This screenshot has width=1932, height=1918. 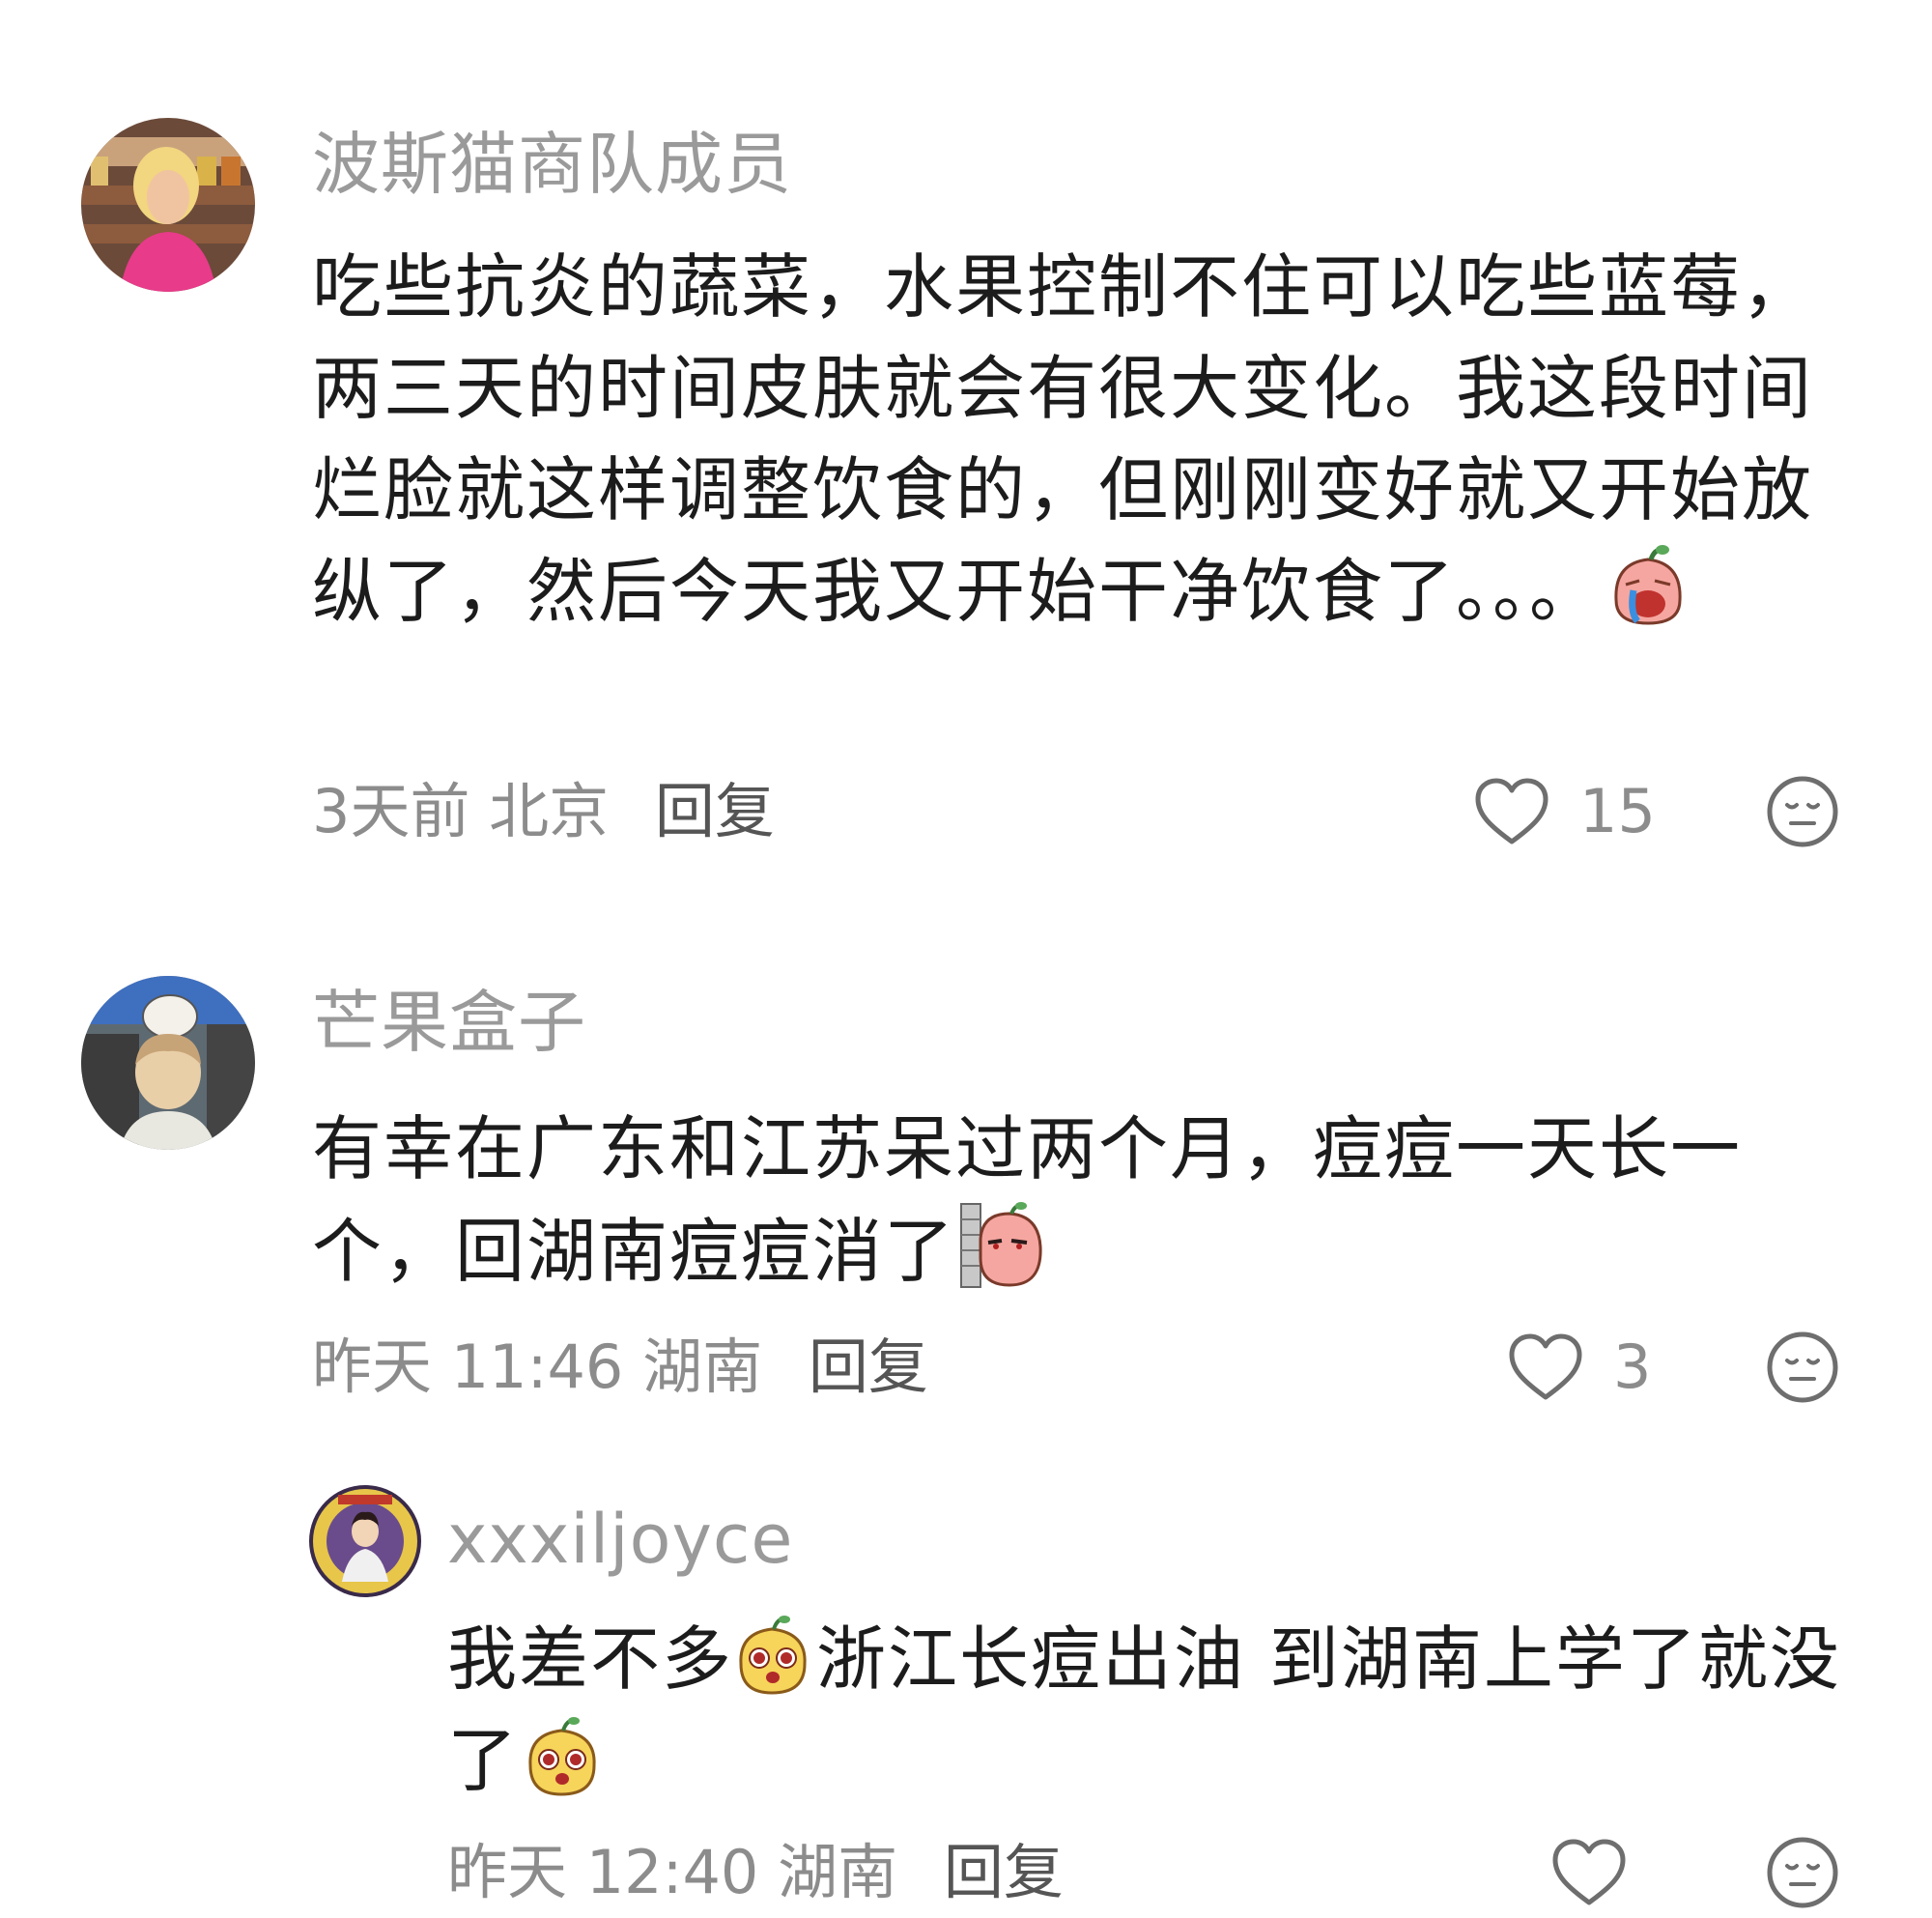 What do you see at coordinates (620, 1539) in the screenshot?
I see `username: xxxiljoyce` at bounding box center [620, 1539].